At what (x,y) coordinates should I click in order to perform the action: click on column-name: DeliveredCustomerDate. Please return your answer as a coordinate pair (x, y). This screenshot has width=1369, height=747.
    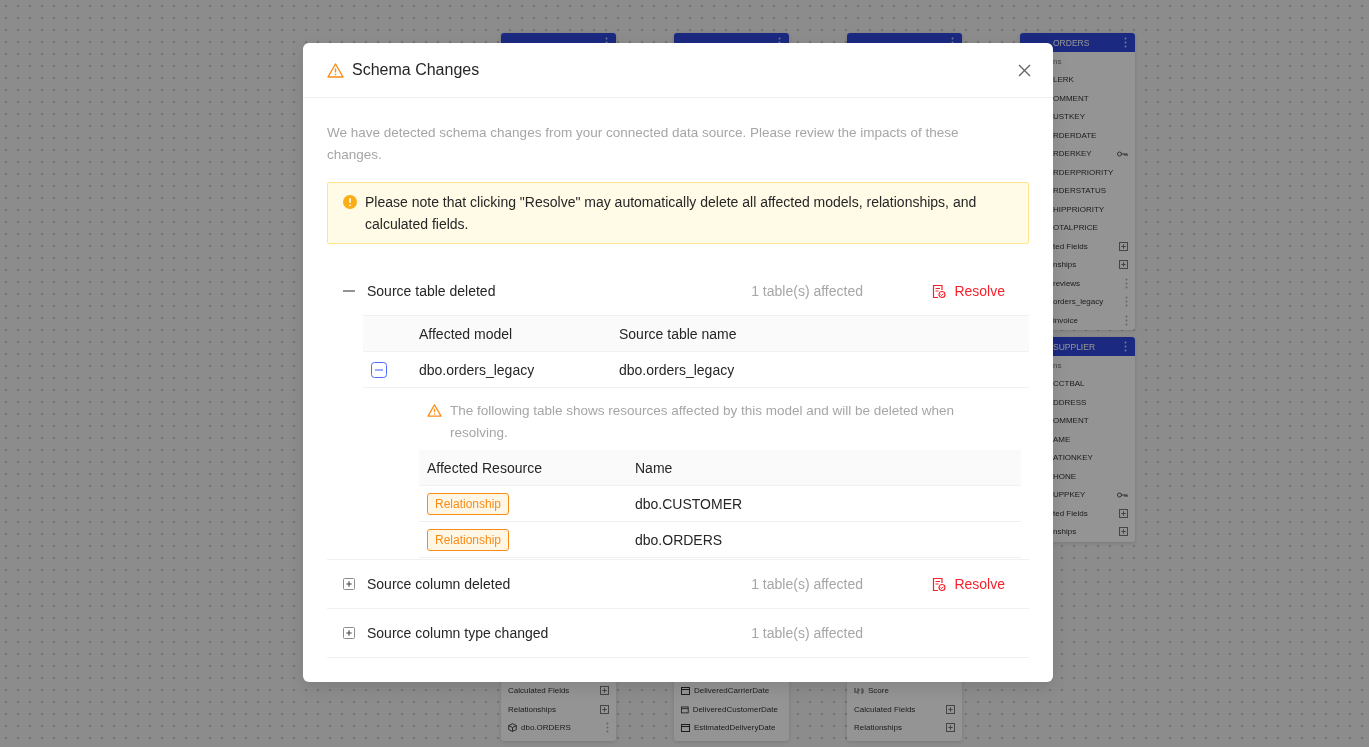
    Looking at the image, I should click on (735, 709).